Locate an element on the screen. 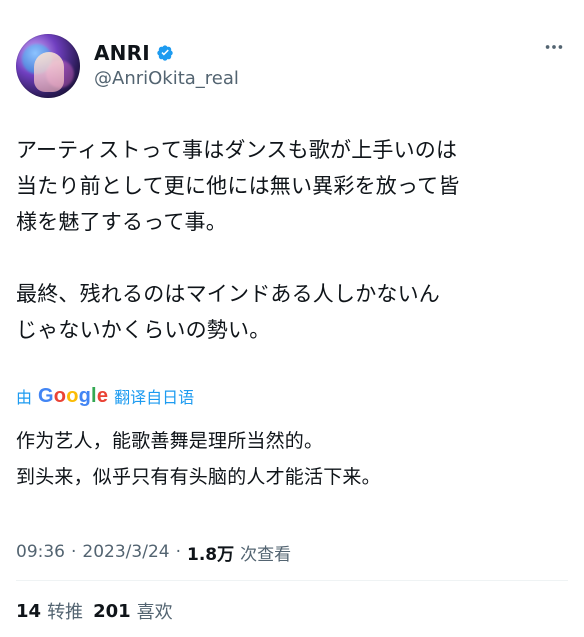  author-display-name: ANRI is located at coordinates (122, 53).